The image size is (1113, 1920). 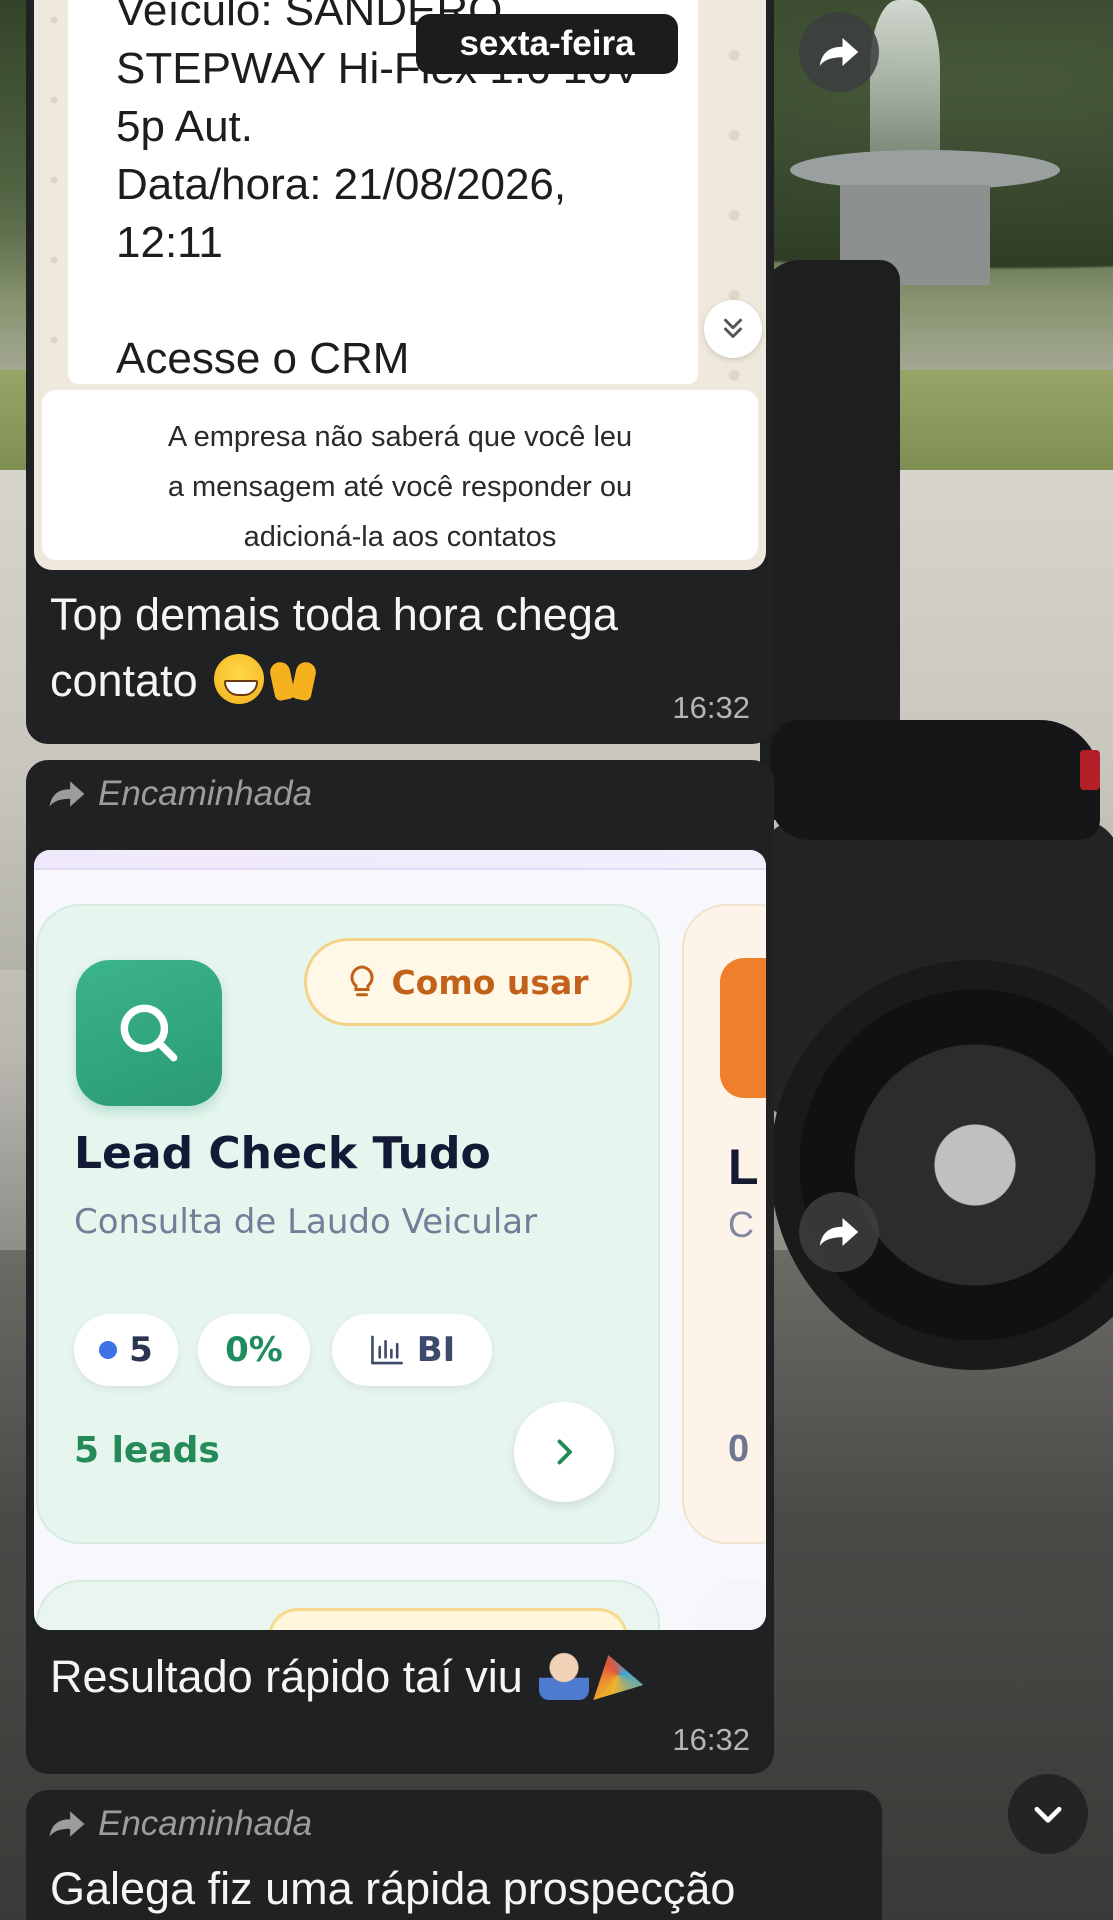 I want to click on business-notice-line: adicioná-la aos contatos, so click(x=400, y=537).